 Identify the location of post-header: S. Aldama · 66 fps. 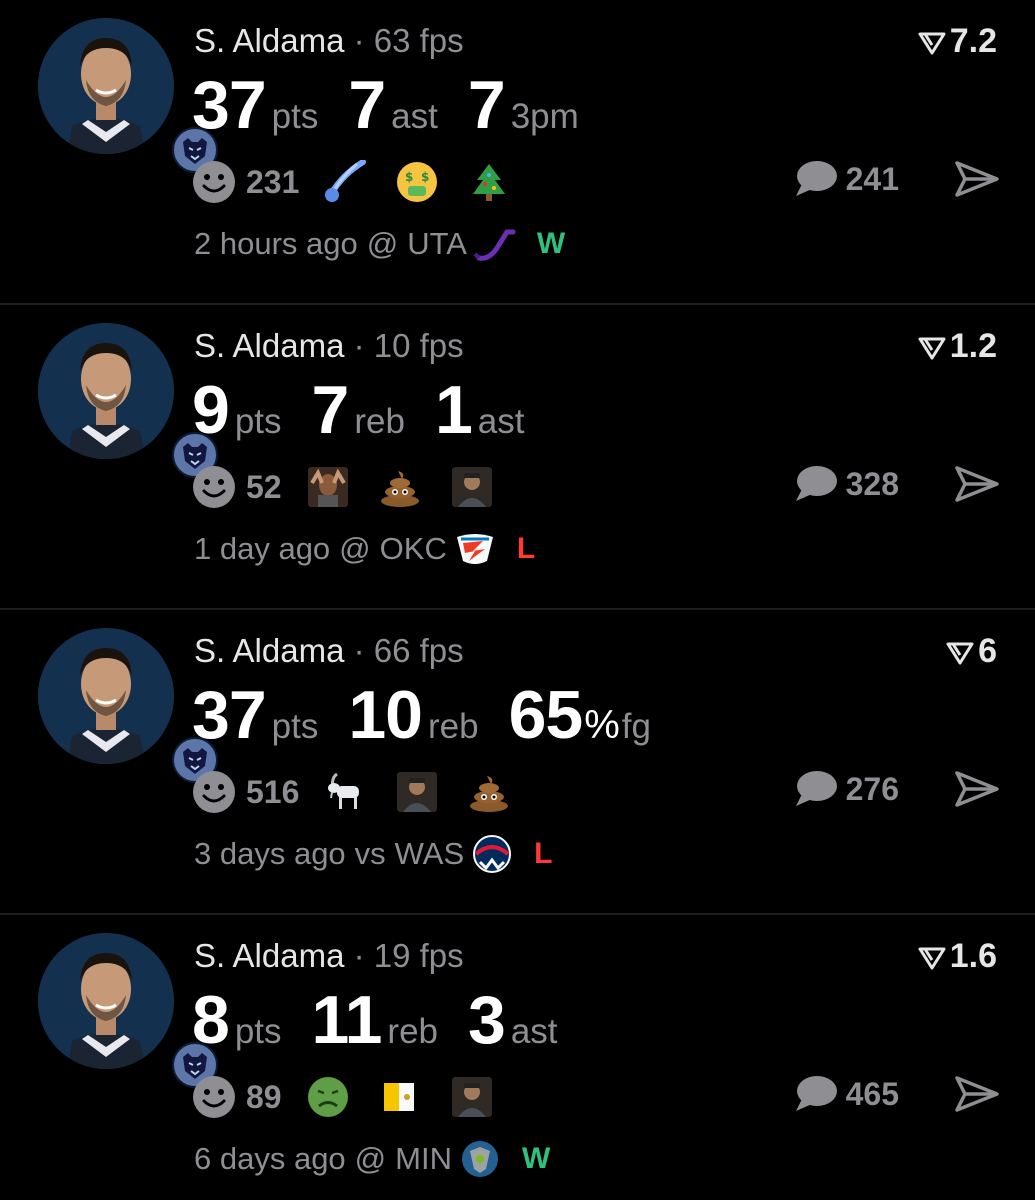
(329, 651).